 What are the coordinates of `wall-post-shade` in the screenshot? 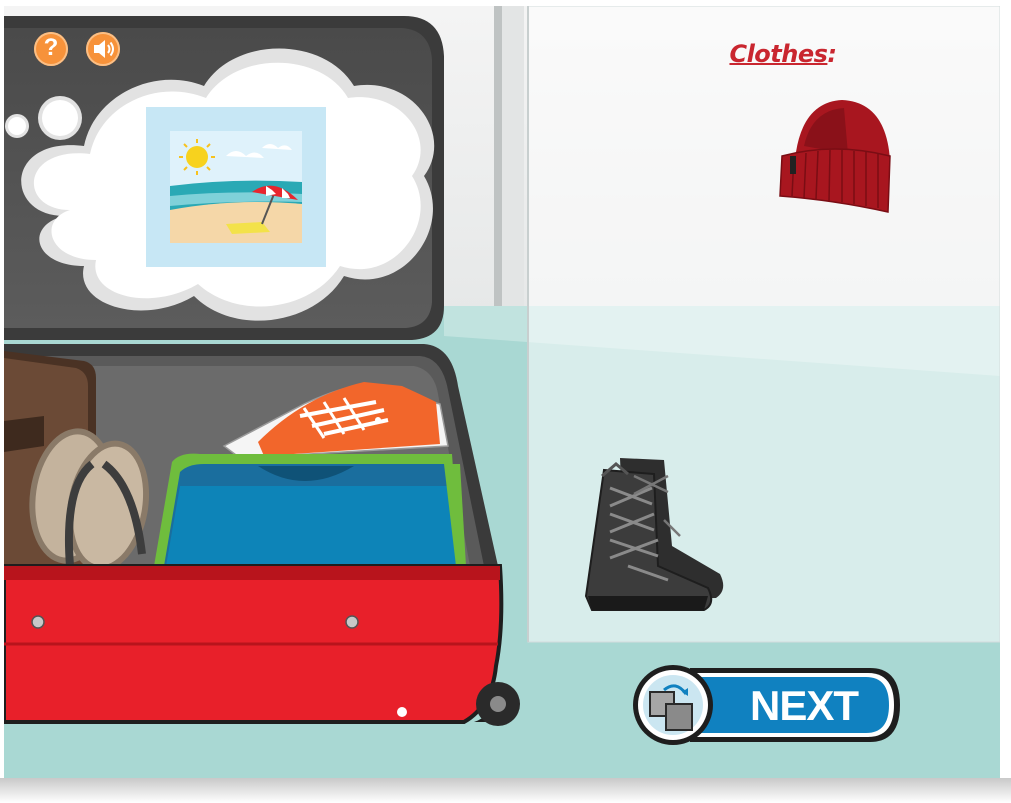 It's located at (513, 156).